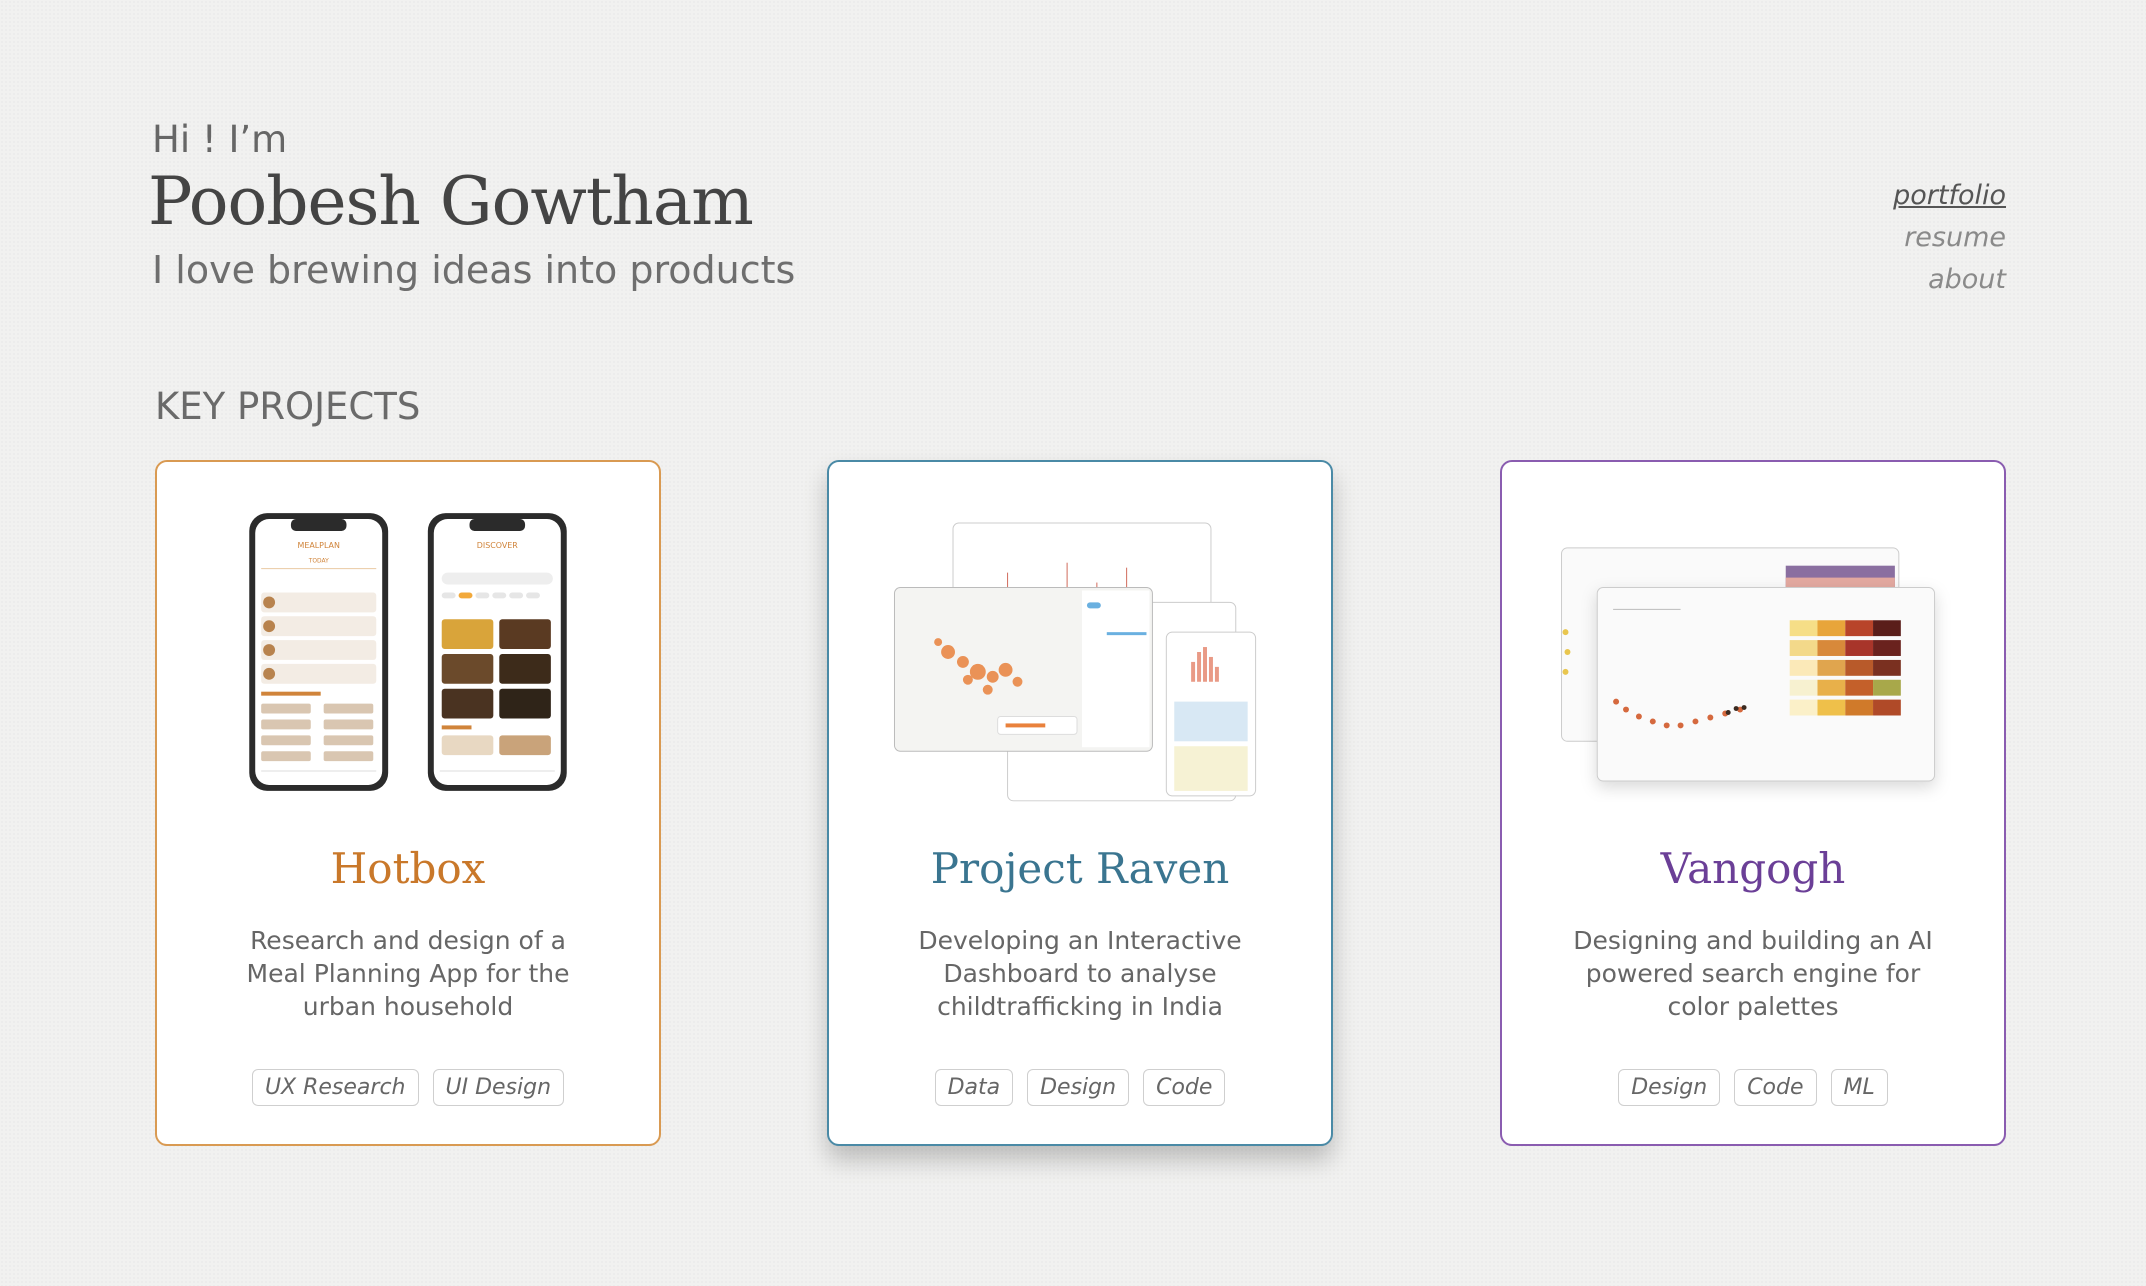  Describe the element at coordinates (1949, 196) in the screenshot. I see `nav-portfolio: portfolio` at that location.